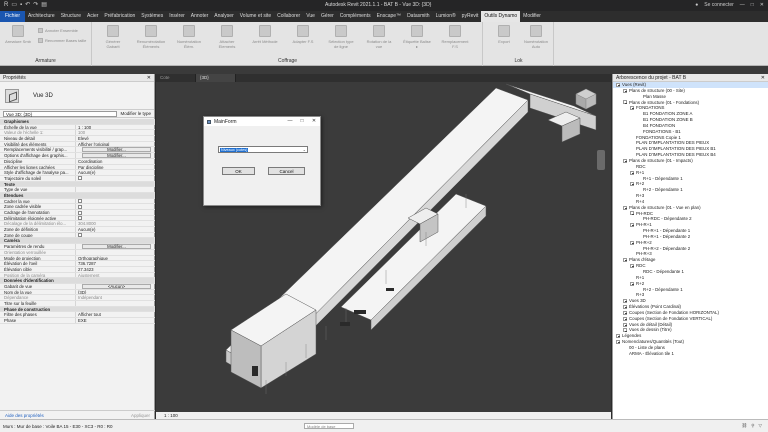 This screenshot has width=768, height=432. I want to click on navigation-bar, so click(601, 160).